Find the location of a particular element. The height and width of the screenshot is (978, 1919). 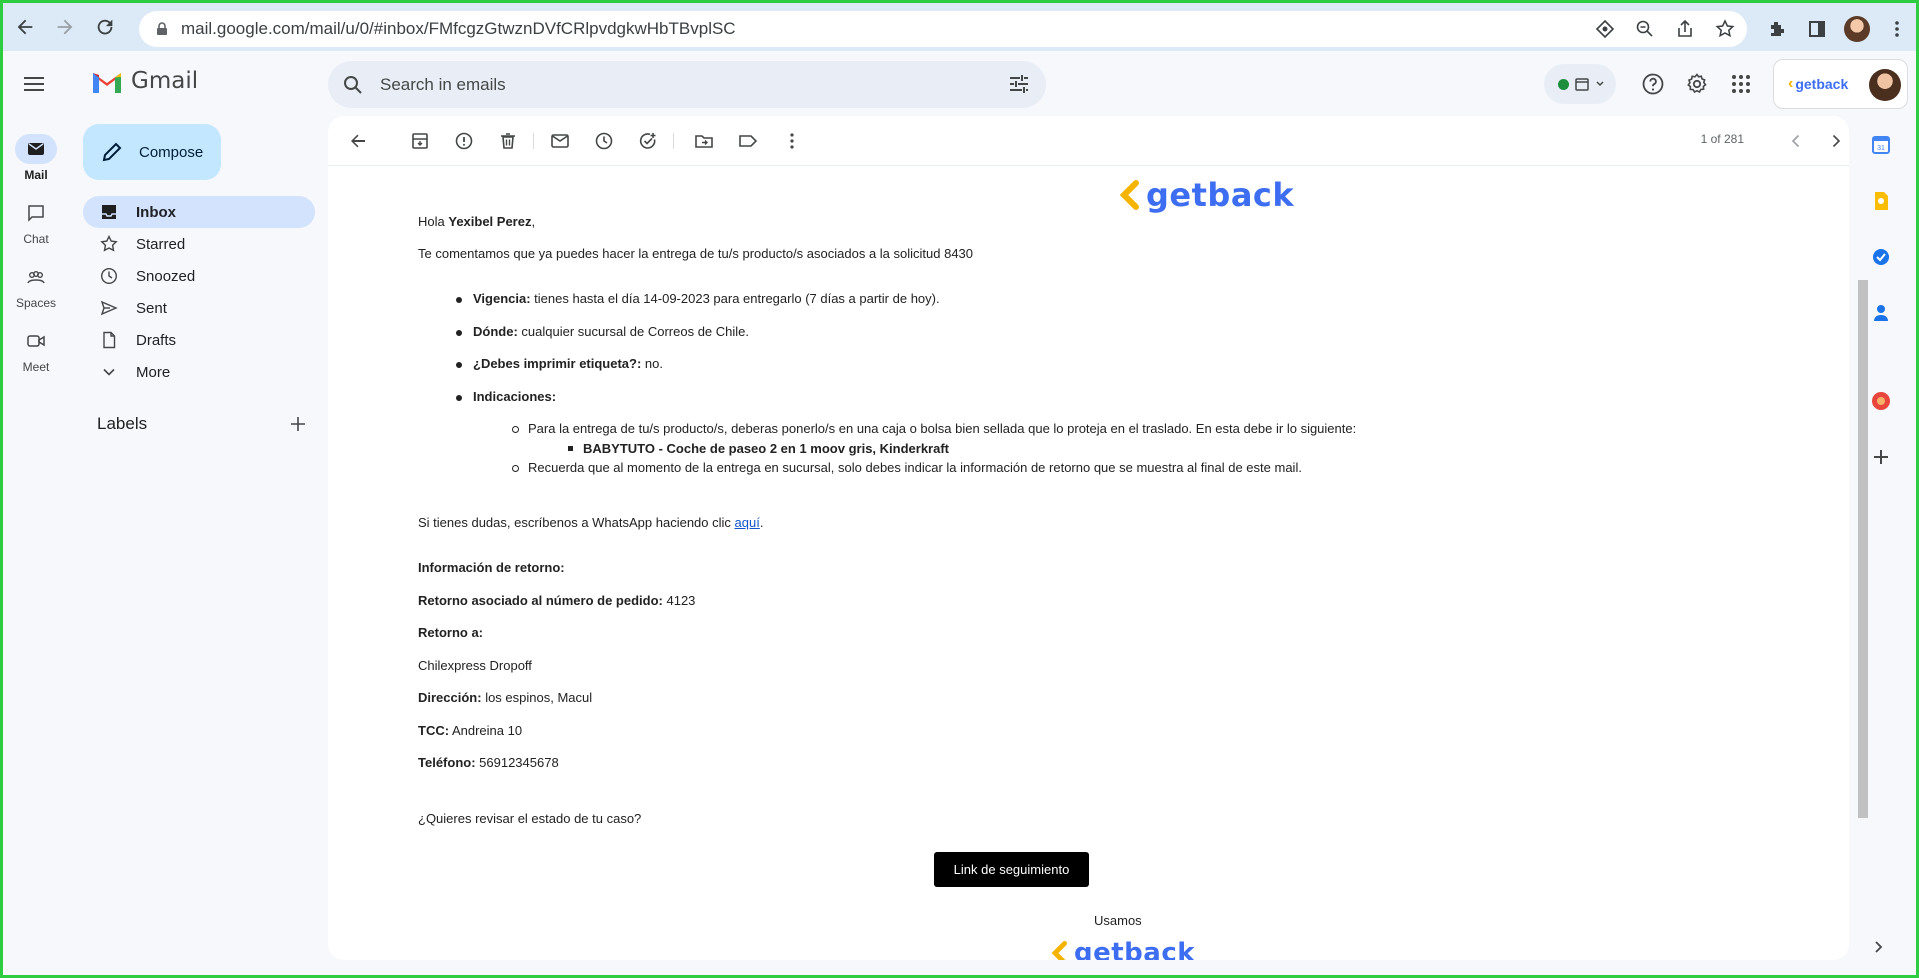

side-apps-panel: 31 is located at coordinates (1883, 546).